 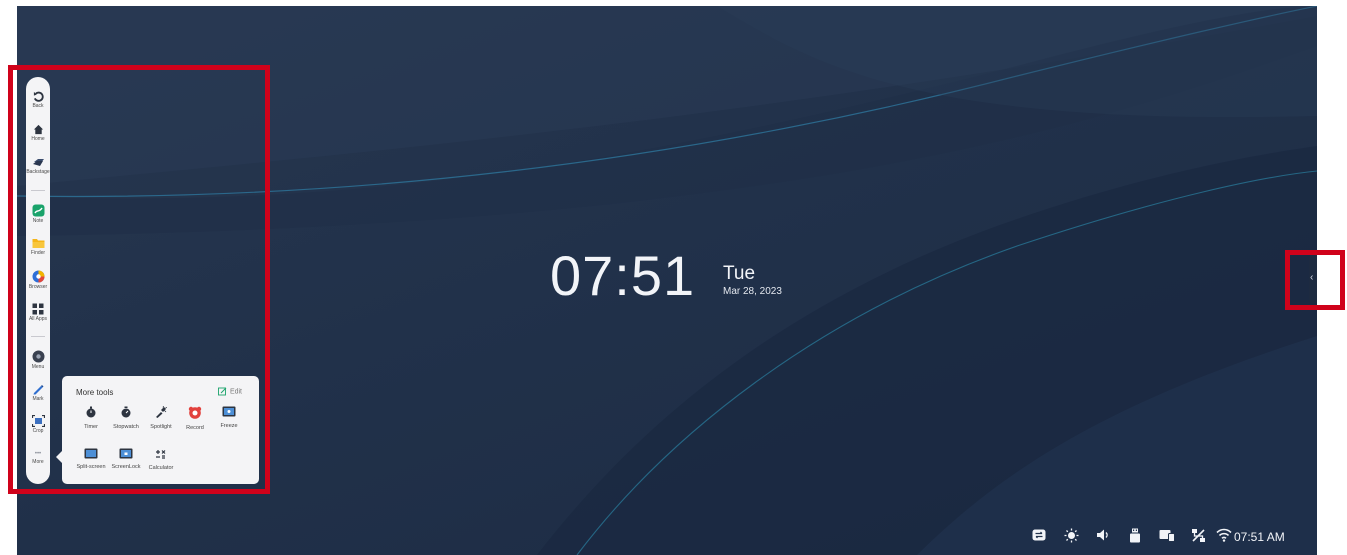 I want to click on brightness-icon, so click(x=1071, y=535).